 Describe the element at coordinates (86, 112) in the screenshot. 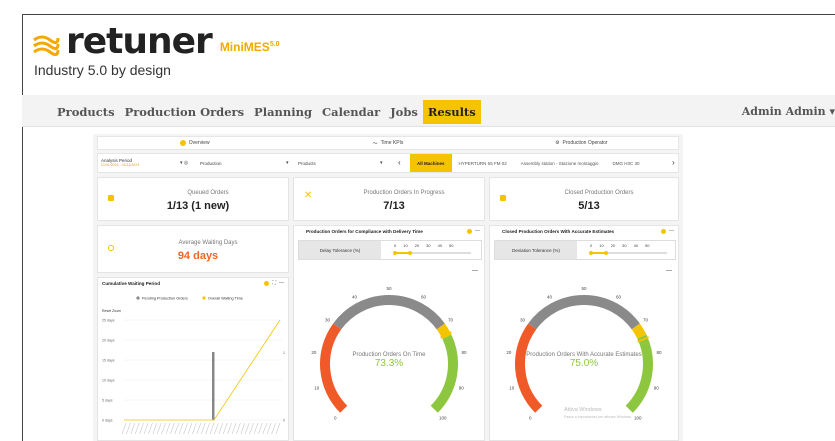

I see `nav-products: Products` at that location.